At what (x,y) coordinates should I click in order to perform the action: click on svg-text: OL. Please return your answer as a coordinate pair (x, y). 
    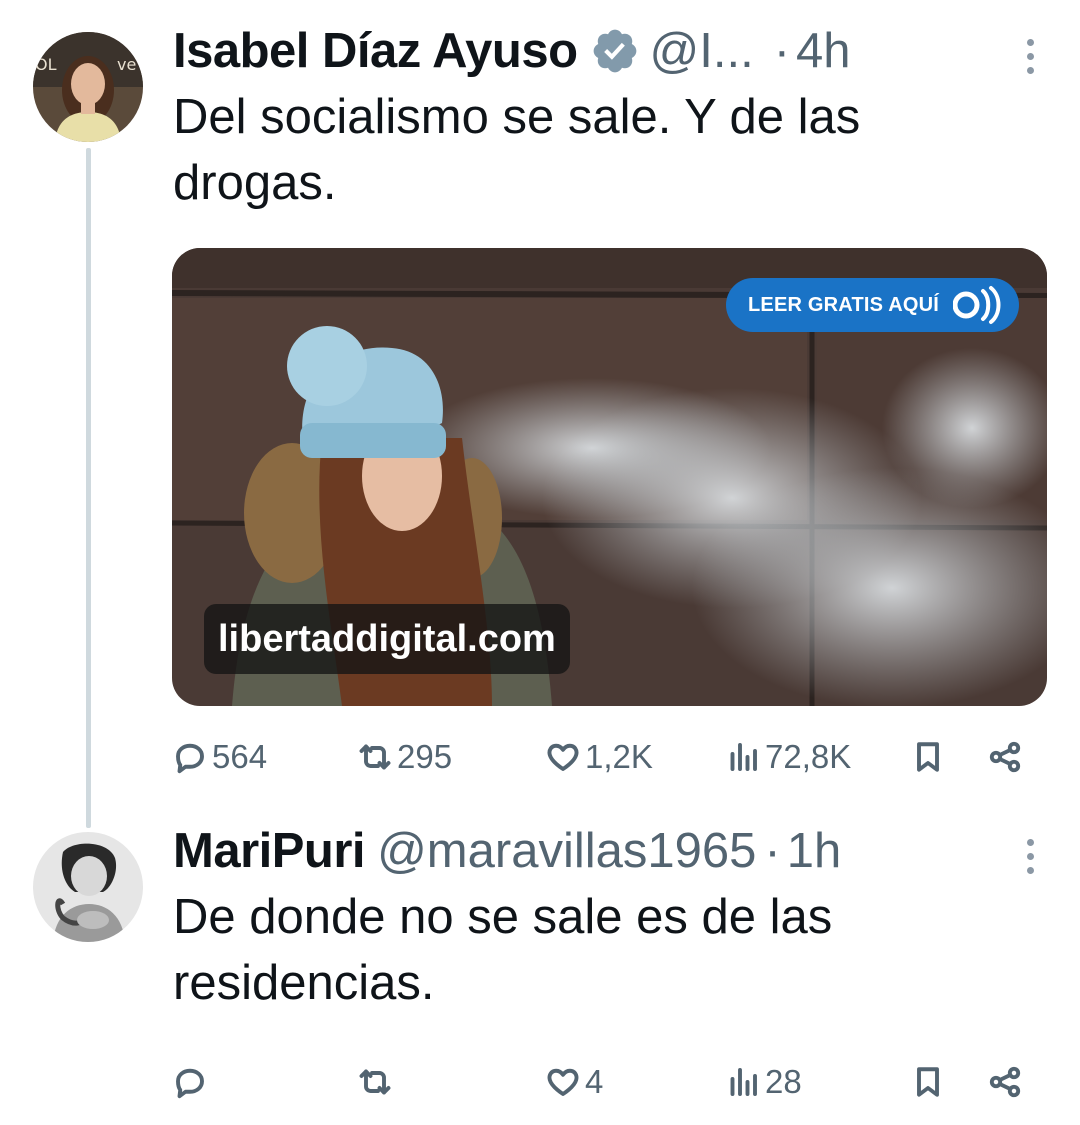
    Looking at the image, I should click on (46, 64).